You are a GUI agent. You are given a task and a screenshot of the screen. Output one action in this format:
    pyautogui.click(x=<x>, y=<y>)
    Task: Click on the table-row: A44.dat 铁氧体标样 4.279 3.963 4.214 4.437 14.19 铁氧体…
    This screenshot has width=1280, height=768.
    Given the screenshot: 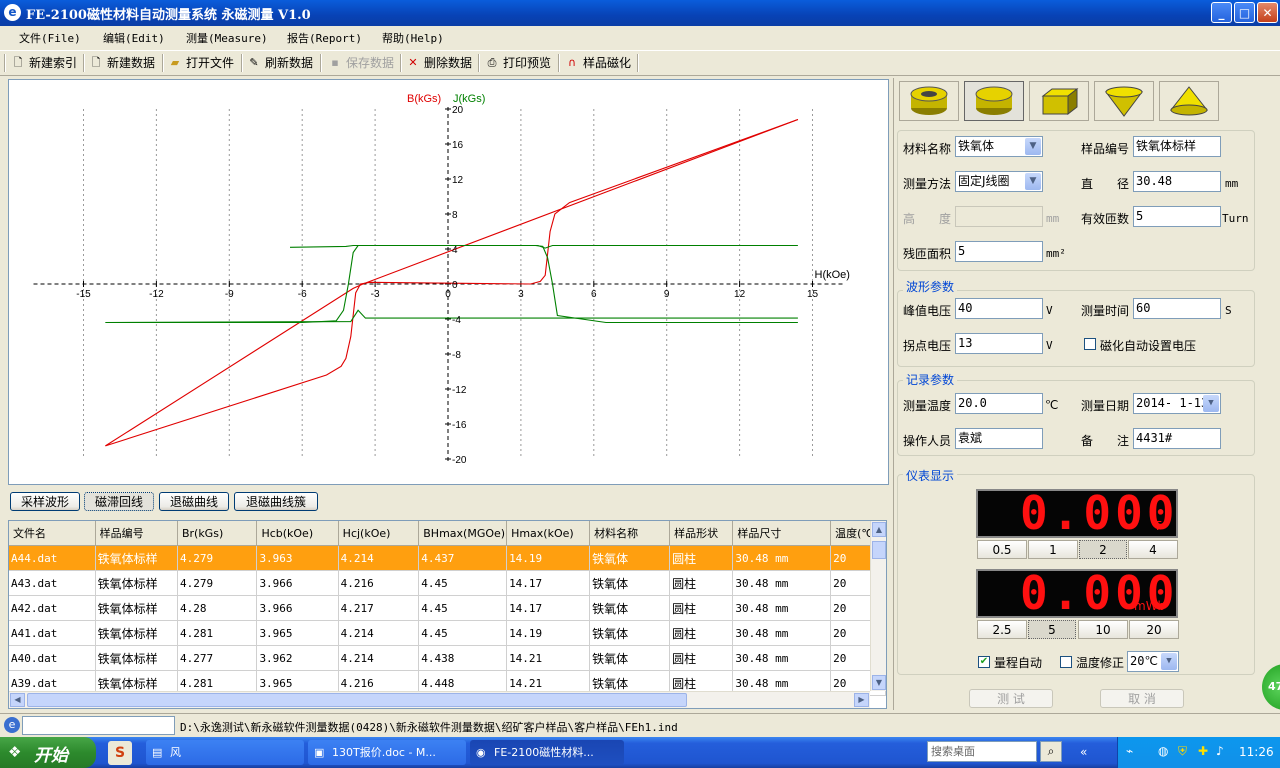 What is the action you would take?
    pyautogui.click(x=447, y=558)
    